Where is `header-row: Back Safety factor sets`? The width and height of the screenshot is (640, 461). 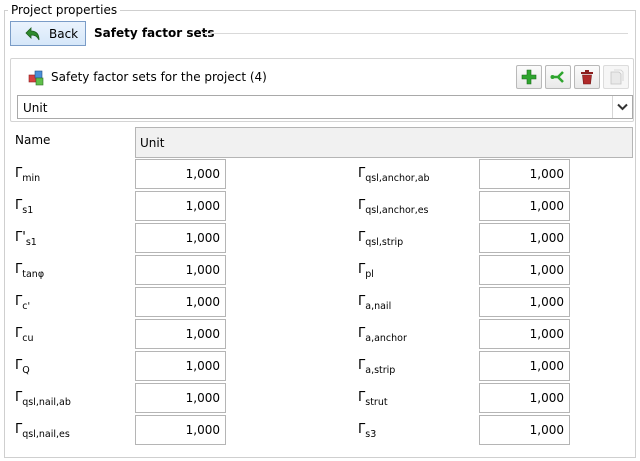 header-row: Back Safety factor sets is located at coordinates (321, 34).